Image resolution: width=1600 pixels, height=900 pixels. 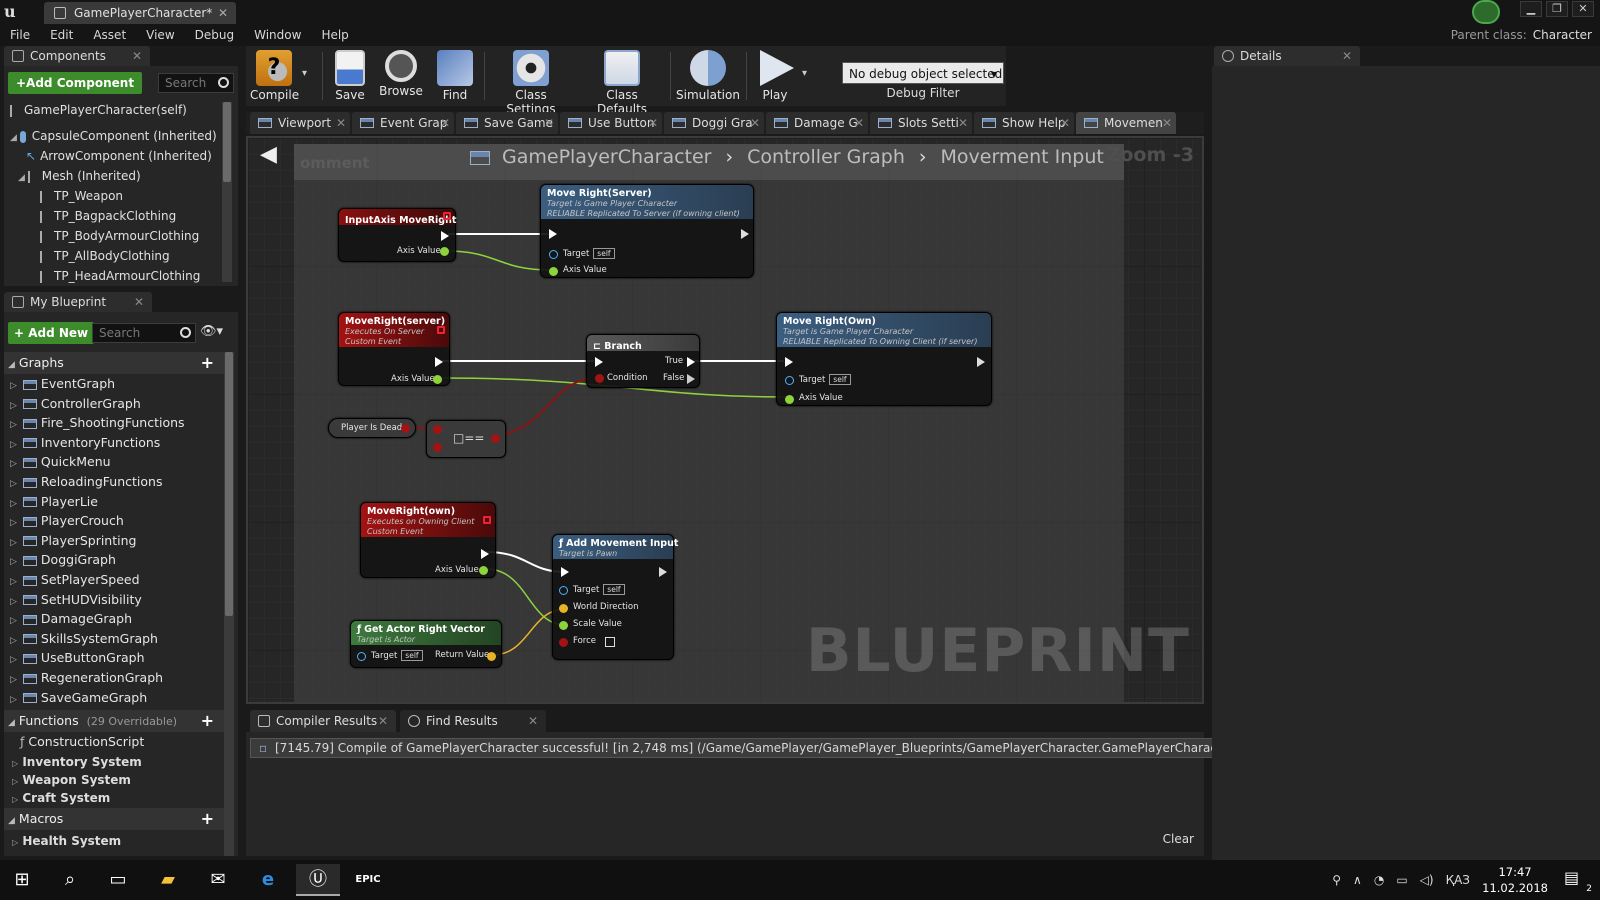 What do you see at coordinates (1126, 123) in the screenshot?
I see `tab-movement: Movemen ✕` at bounding box center [1126, 123].